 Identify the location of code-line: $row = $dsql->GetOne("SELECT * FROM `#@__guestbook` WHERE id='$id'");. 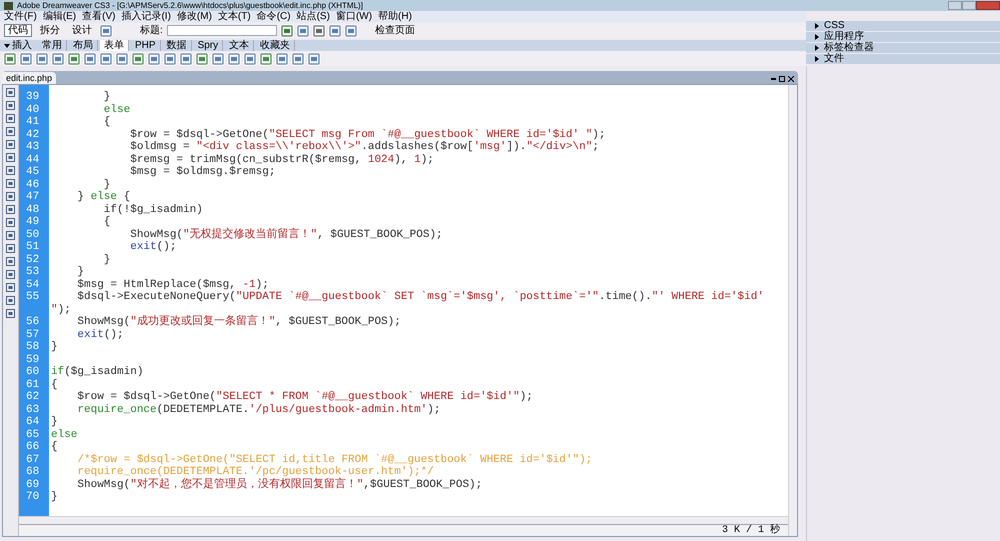
(304, 397).